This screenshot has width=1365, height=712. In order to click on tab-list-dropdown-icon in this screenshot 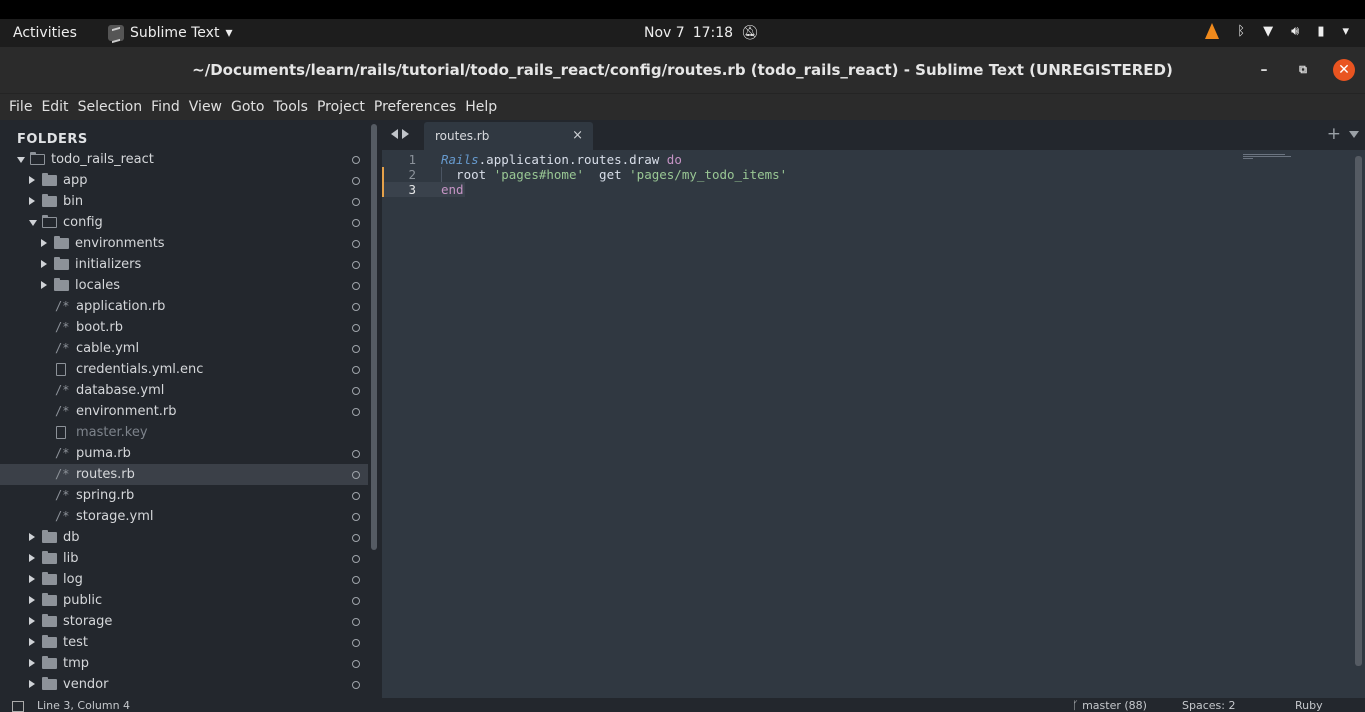, I will do `click(1354, 134)`.